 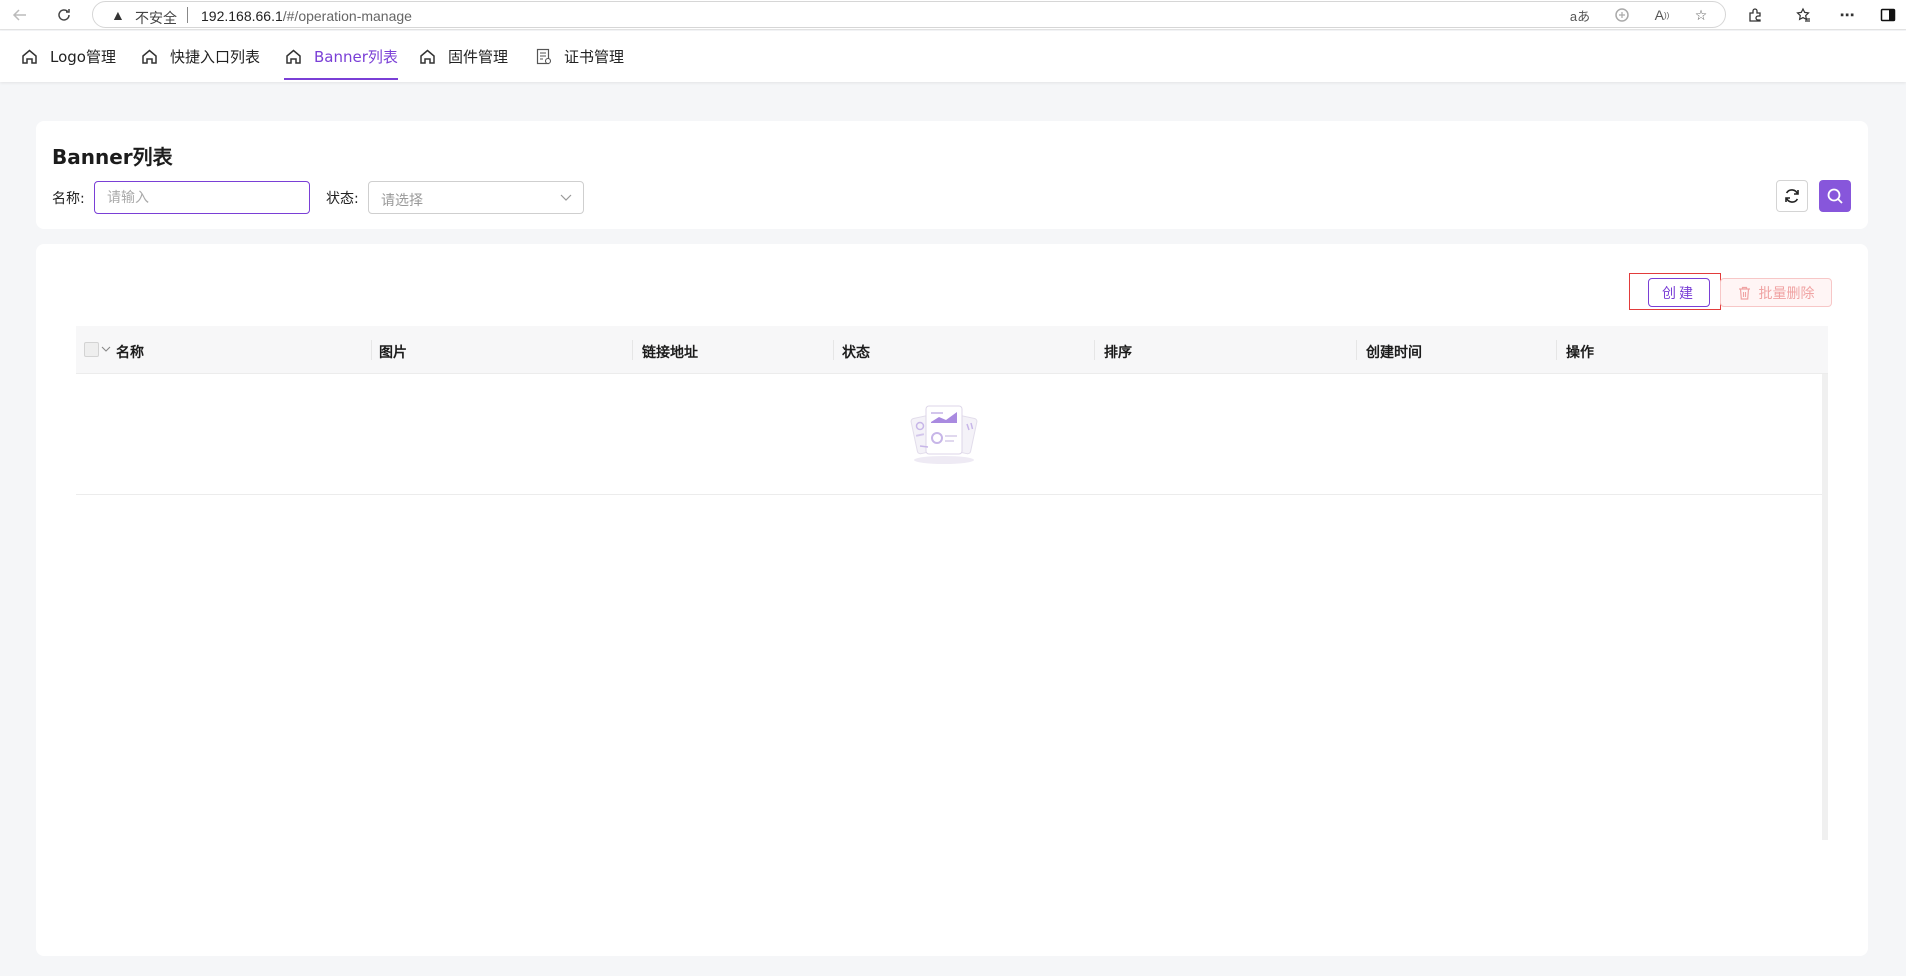 I want to click on collections-icon, so click(x=1803, y=15).